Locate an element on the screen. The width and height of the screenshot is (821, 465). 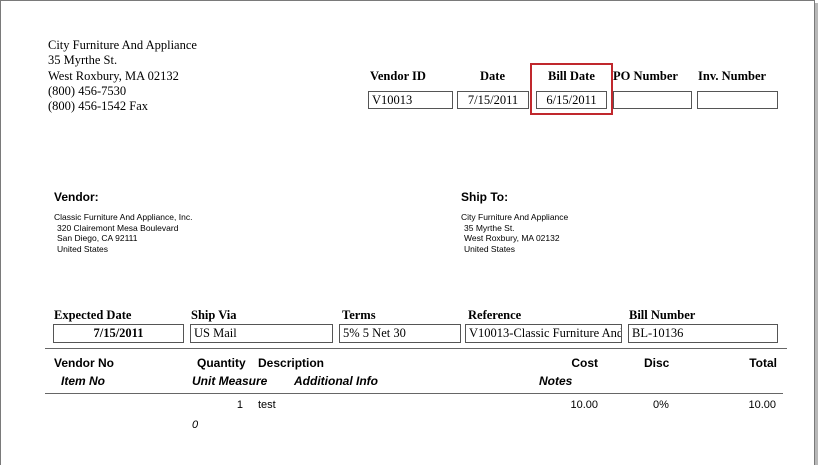
expected-date-field: 7/15/2011 is located at coordinates (118, 333).